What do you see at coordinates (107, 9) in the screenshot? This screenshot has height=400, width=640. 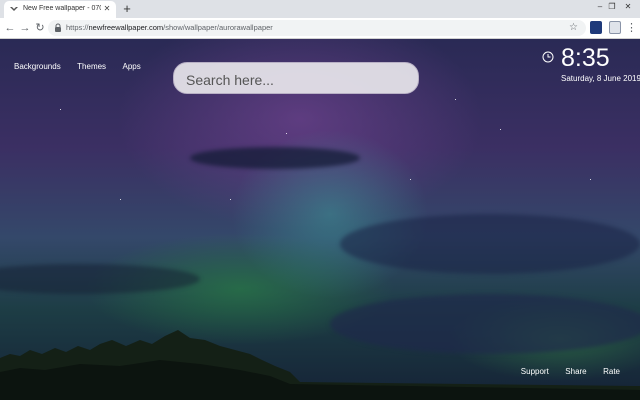 I see `tab-close-icon: ✕` at bounding box center [107, 9].